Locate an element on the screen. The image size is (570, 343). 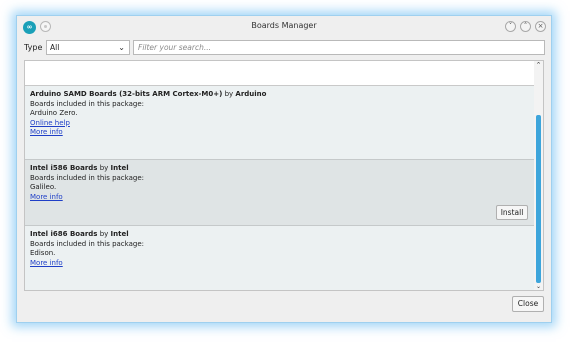
included-boards: Edison. is located at coordinates (43, 253).